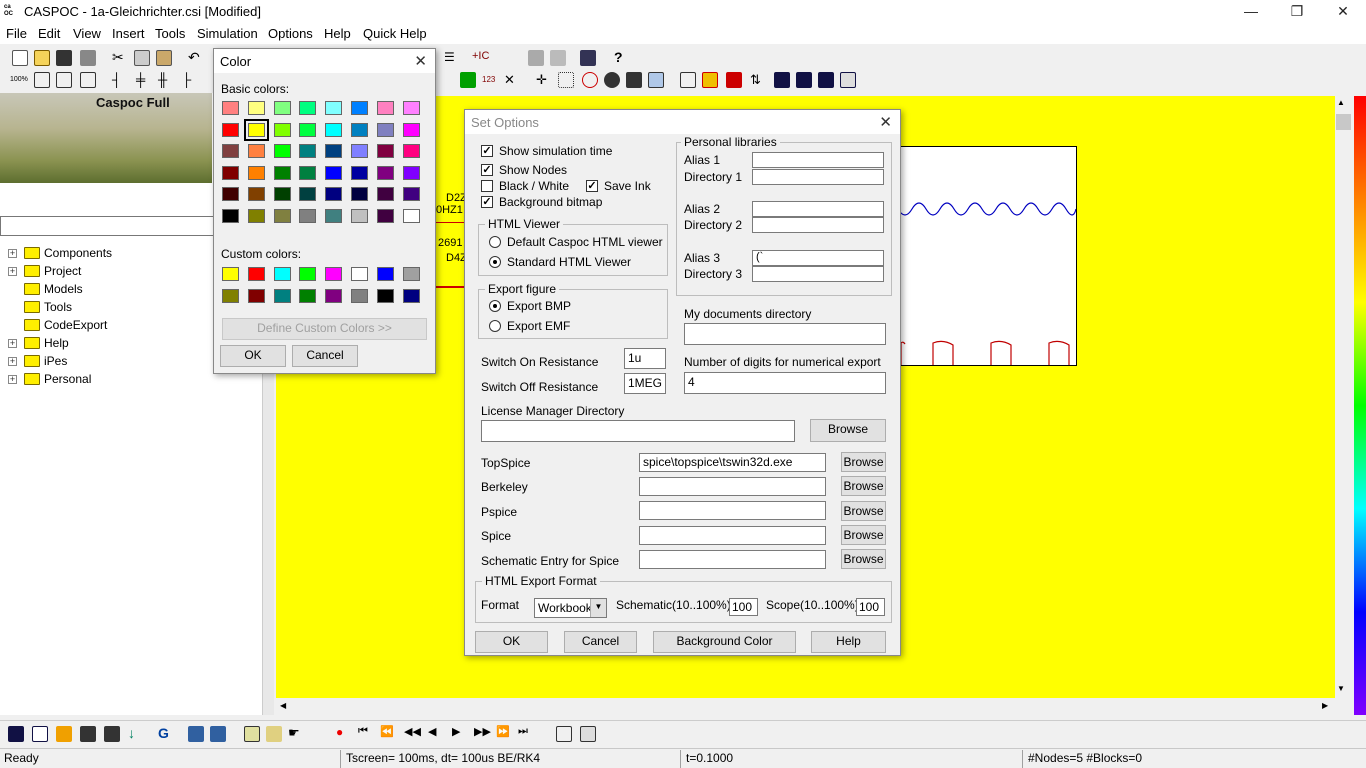  Describe the element at coordinates (107, 226) in the screenshot. I see `library-search-input` at that location.